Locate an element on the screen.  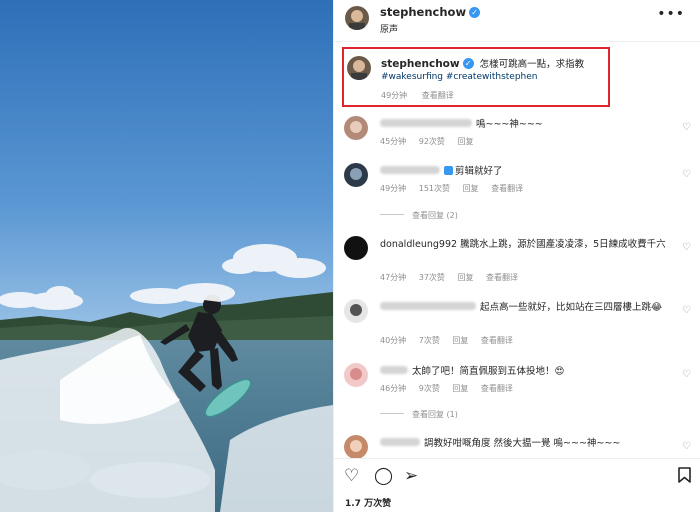
comment-likes: 151次赞 is located at coordinates (434, 188).